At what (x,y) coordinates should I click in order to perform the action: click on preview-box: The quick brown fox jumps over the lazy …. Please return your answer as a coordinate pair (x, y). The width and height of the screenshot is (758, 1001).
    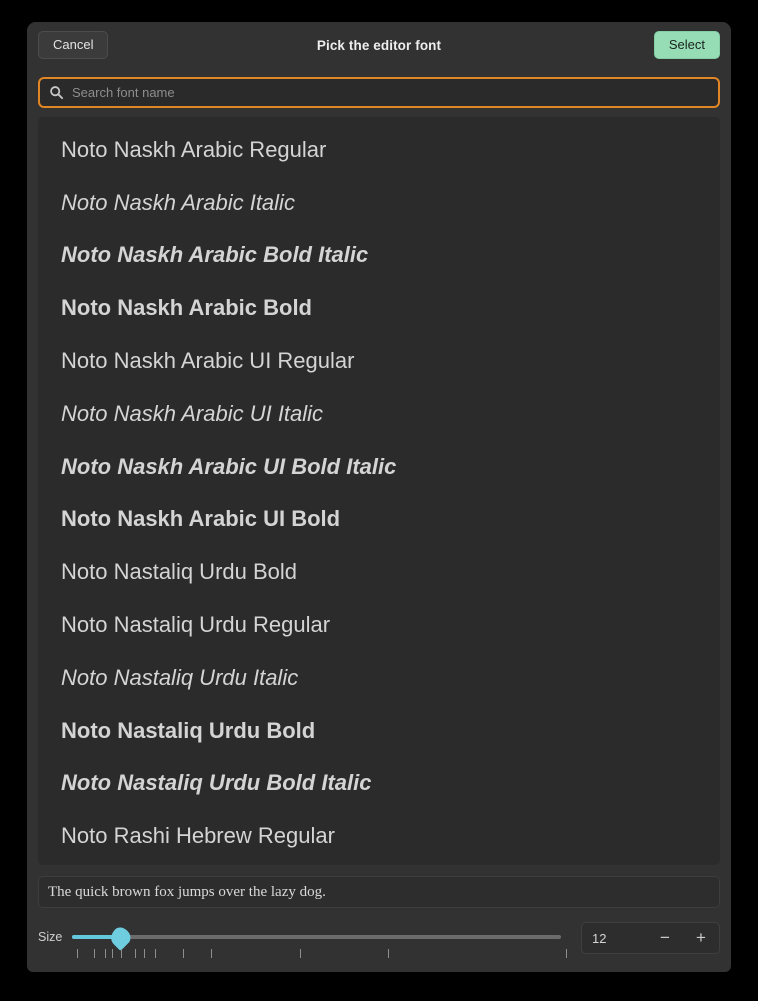
    Looking at the image, I should click on (379, 892).